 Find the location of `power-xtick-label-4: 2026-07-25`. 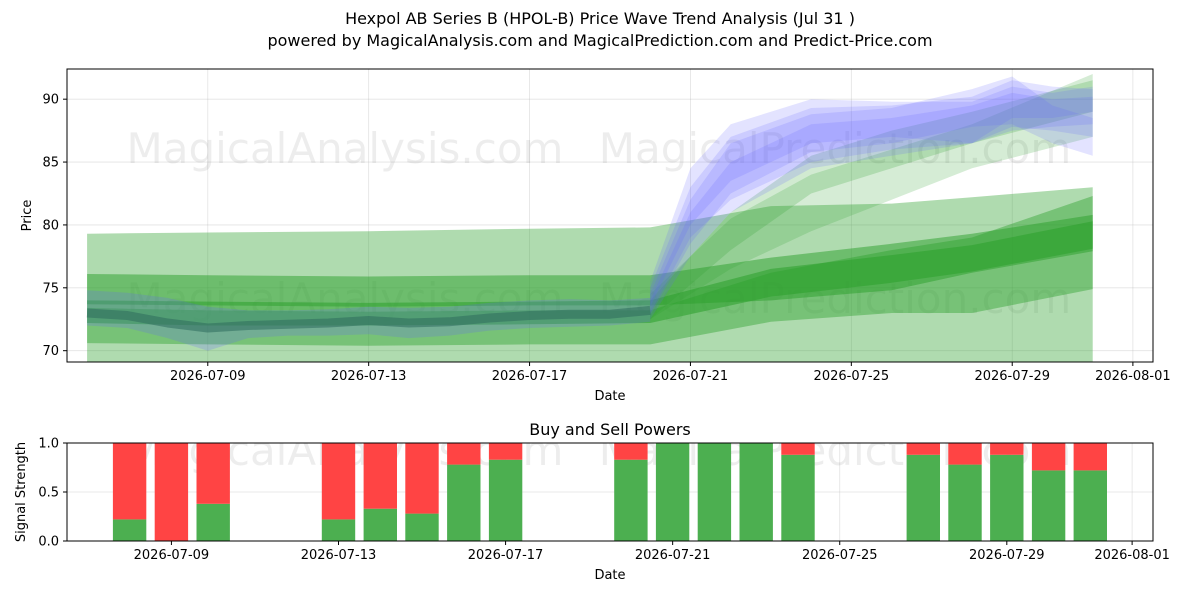

power-xtick-label-4: 2026-07-25 is located at coordinates (840, 555).